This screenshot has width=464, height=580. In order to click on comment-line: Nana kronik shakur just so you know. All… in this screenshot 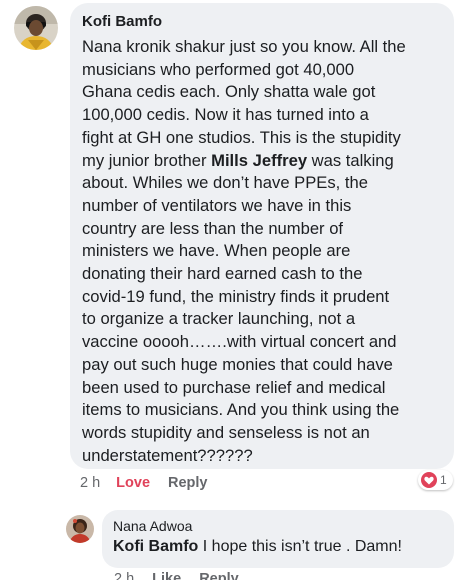, I will do `click(244, 46)`.